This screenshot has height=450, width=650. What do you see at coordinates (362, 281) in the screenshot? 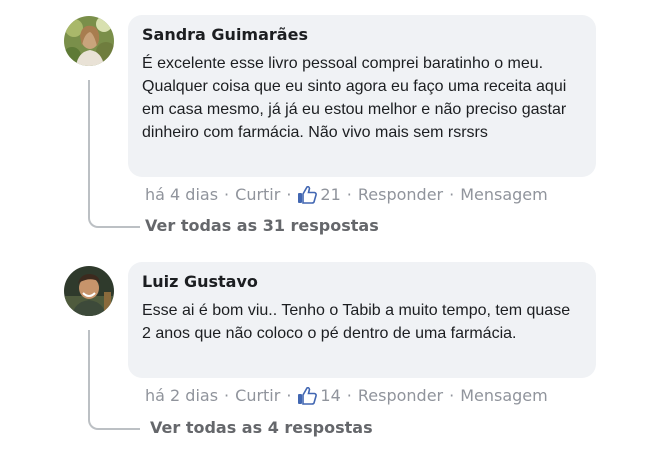
I see `comment-author: Luiz Gustavo` at bounding box center [362, 281].